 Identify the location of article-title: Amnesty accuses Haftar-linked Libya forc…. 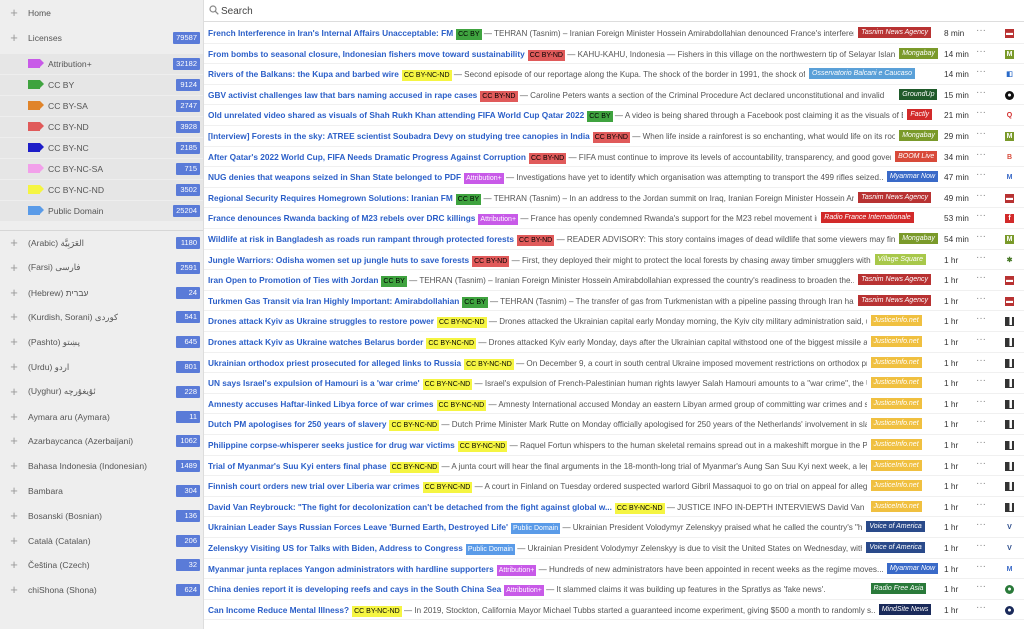
(321, 404).